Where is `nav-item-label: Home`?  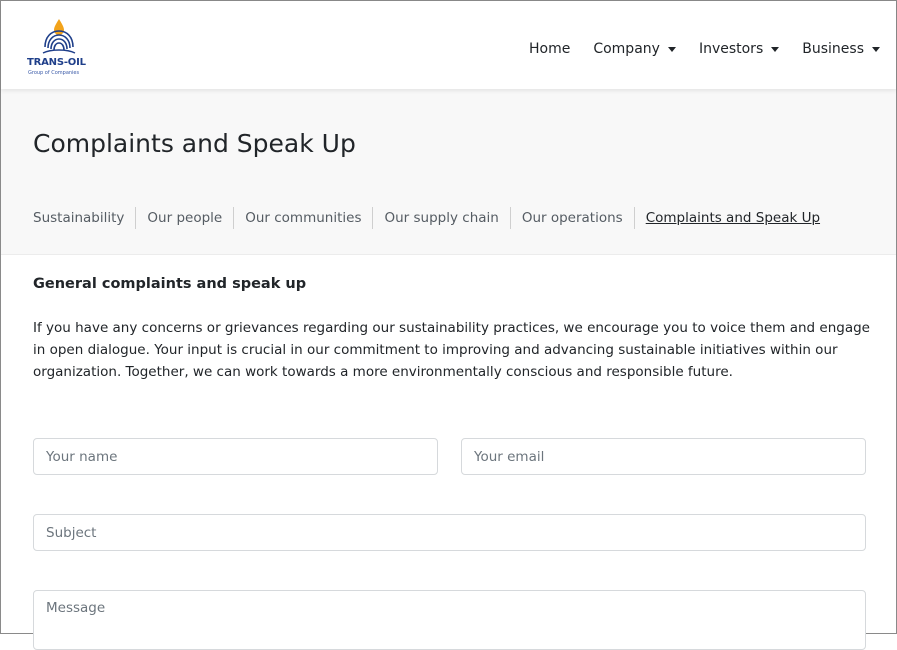 nav-item-label: Home is located at coordinates (549, 49).